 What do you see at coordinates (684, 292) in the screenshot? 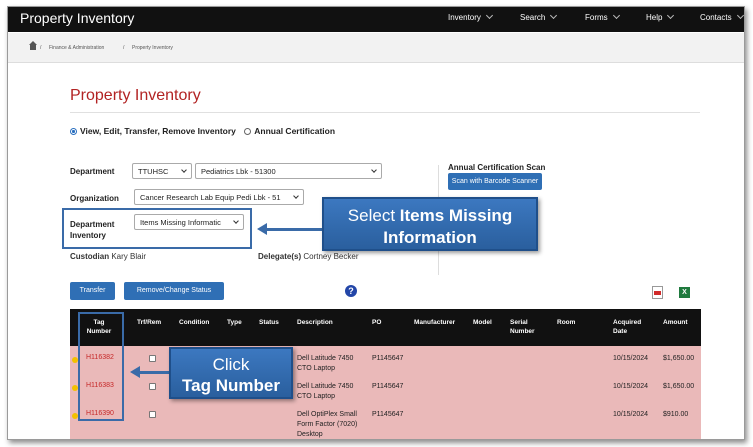
I see `excel-export-icon: X` at bounding box center [684, 292].